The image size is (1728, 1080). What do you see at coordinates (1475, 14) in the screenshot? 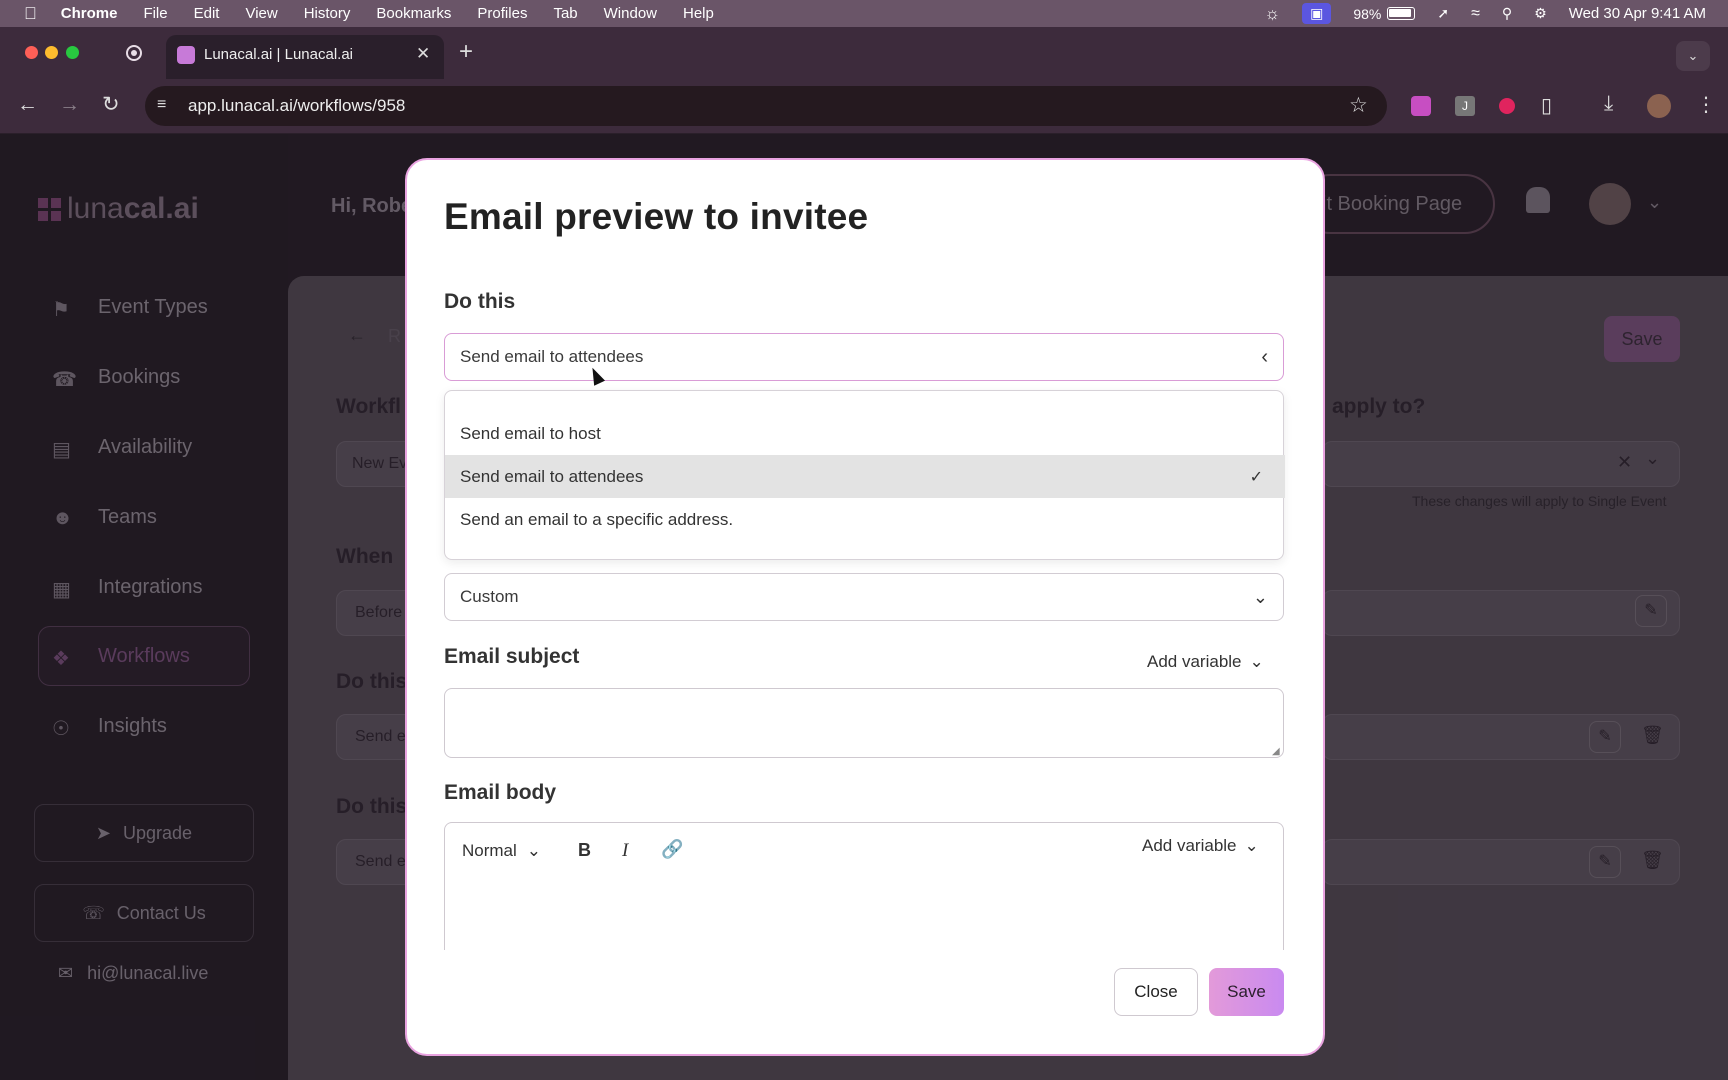
I see `wifi-icon: ≈` at bounding box center [1475, 14].